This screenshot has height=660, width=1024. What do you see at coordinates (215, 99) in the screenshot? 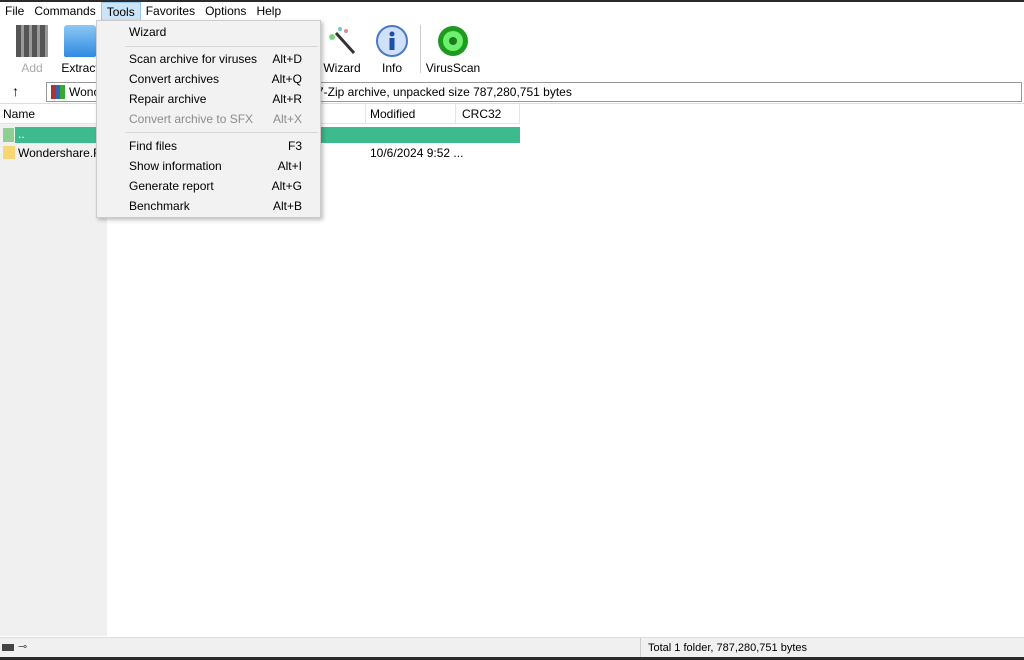
I see `menu-item-repair-archive: Repair archive Alt+R` at bounding box center [215, 99].